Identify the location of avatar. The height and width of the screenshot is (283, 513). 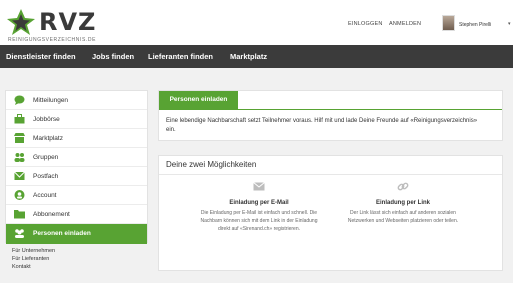
(448, 23).